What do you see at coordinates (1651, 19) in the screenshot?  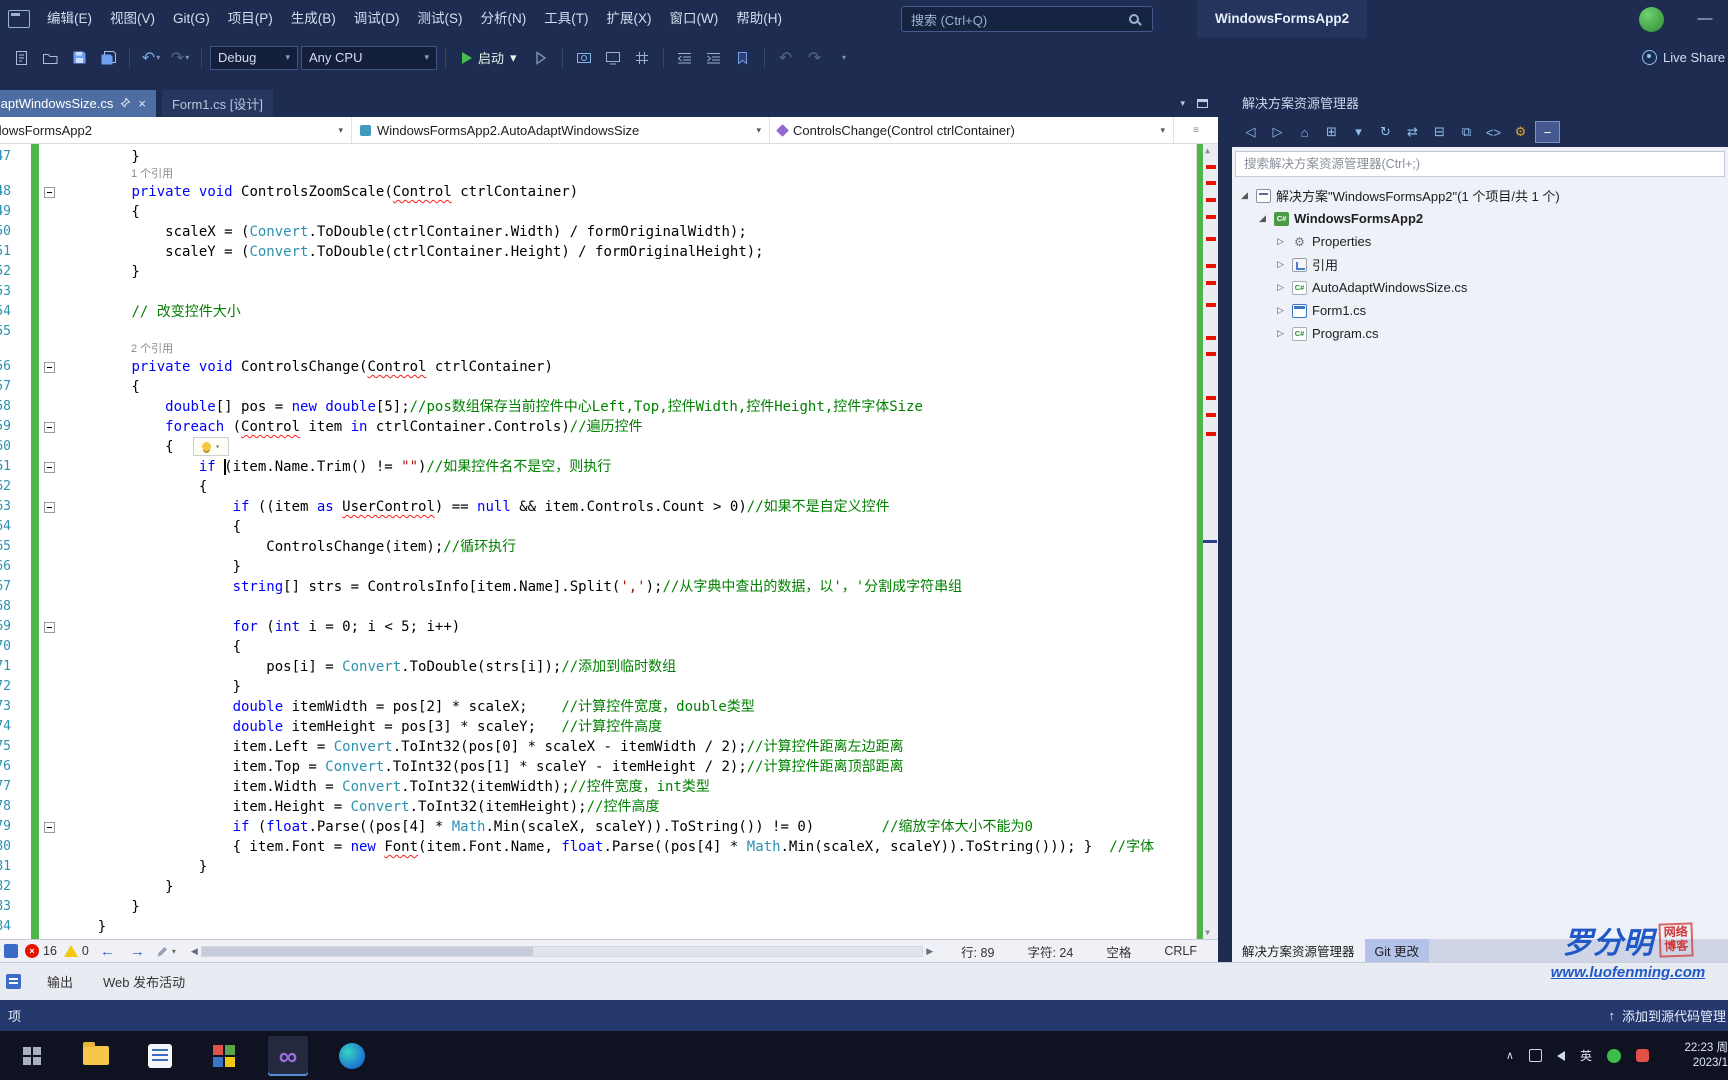 I see `user-avatar` at bounding box center [1651, 19].